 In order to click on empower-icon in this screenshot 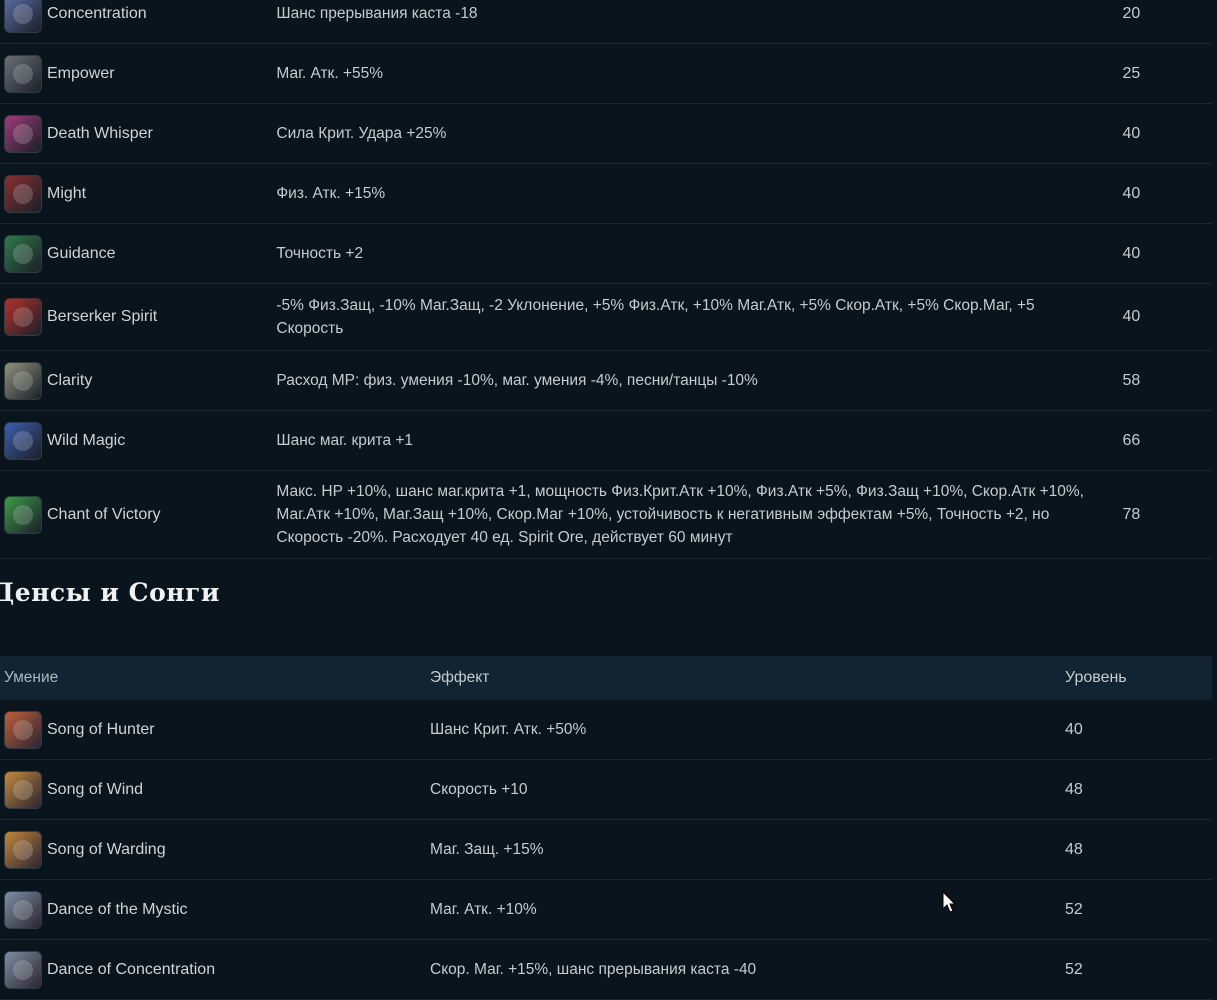, I will do `click(23, 73)`.